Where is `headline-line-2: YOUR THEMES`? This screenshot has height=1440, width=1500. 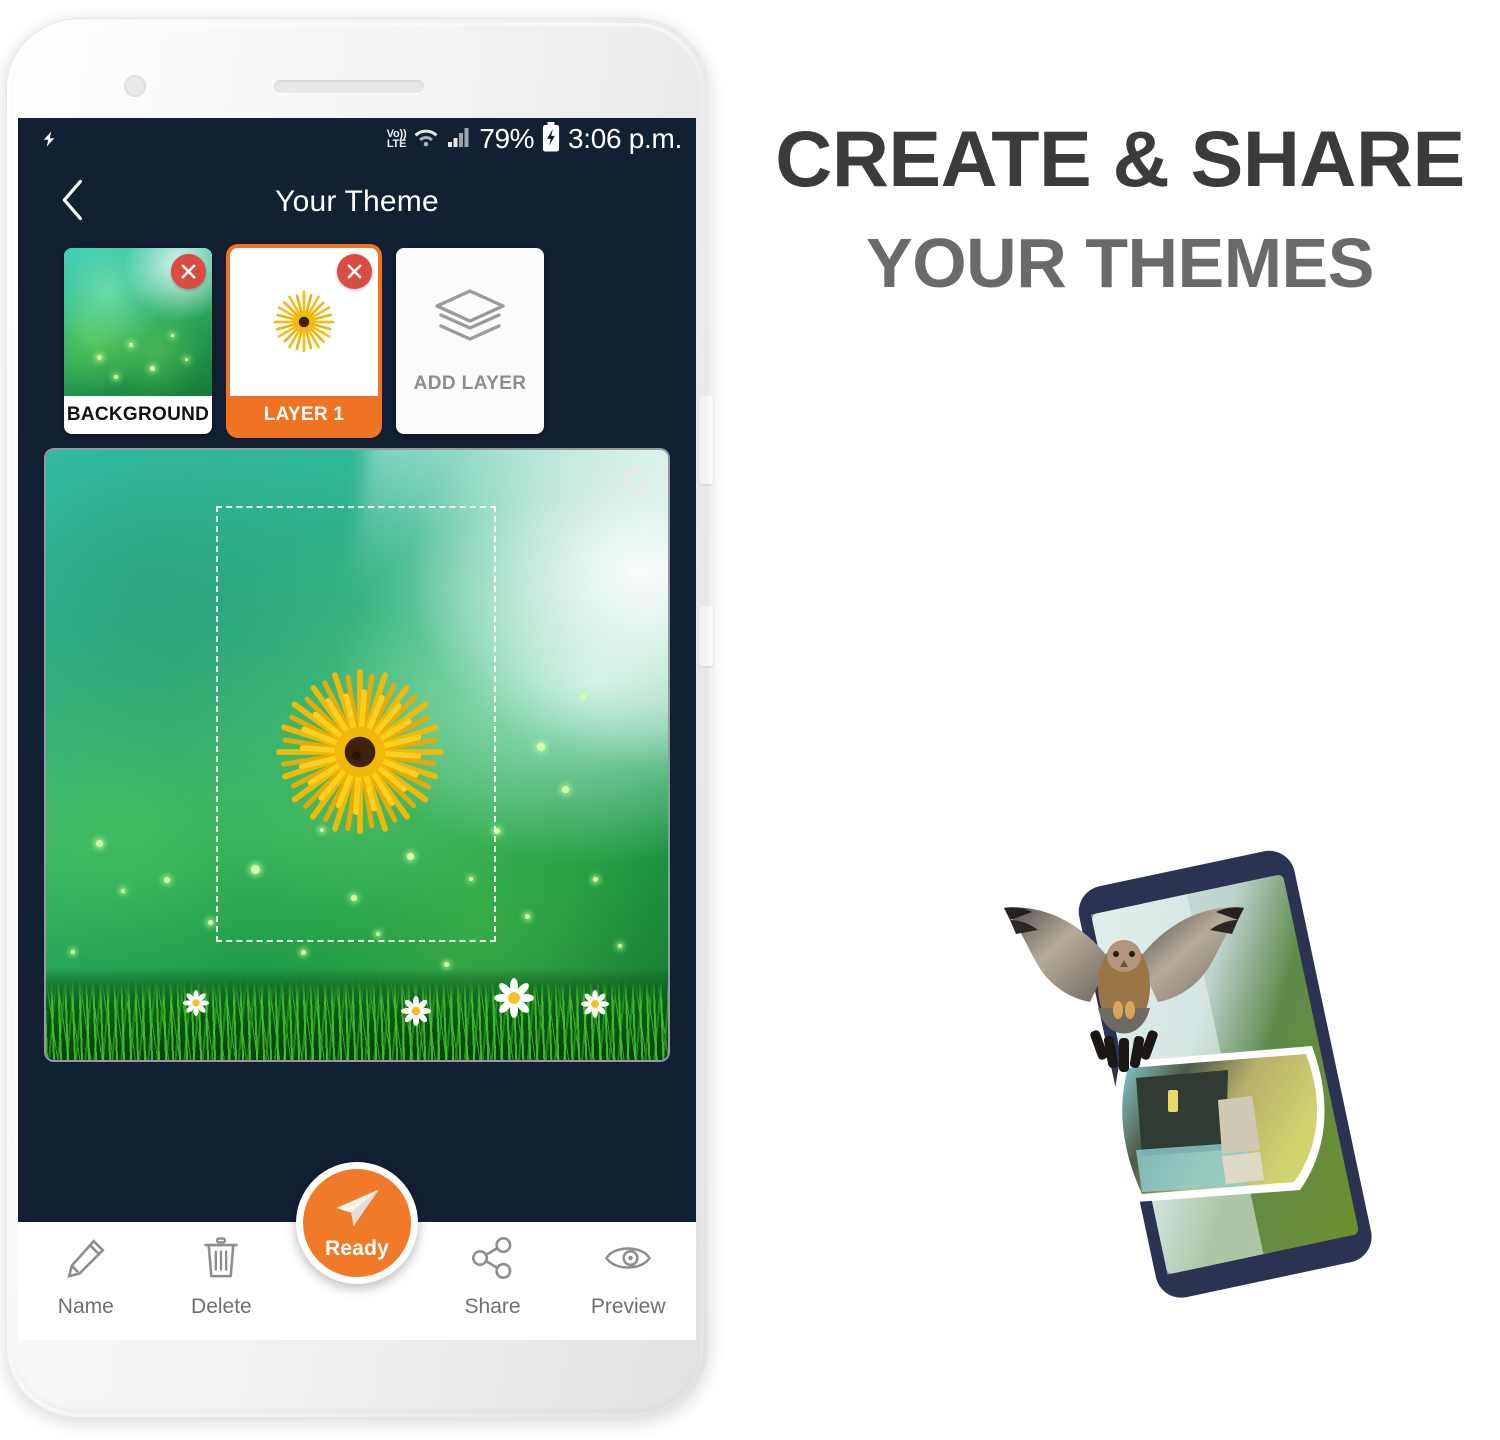
headline-line-2: YOUR THEMES is located at coordinates (1120, 262).